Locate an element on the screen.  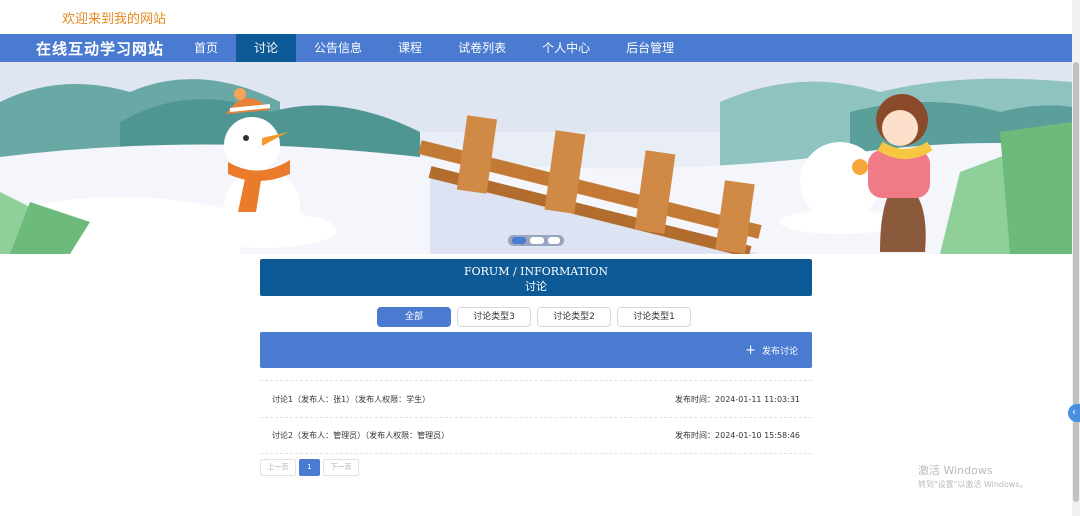
watermark-line-1: 激活 Windows is located at coordinates (955, 470).